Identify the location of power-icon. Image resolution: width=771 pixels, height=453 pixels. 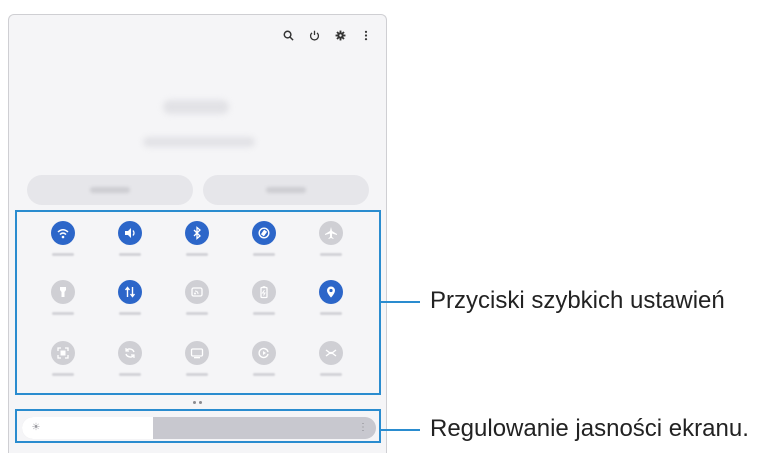
(314, 35).